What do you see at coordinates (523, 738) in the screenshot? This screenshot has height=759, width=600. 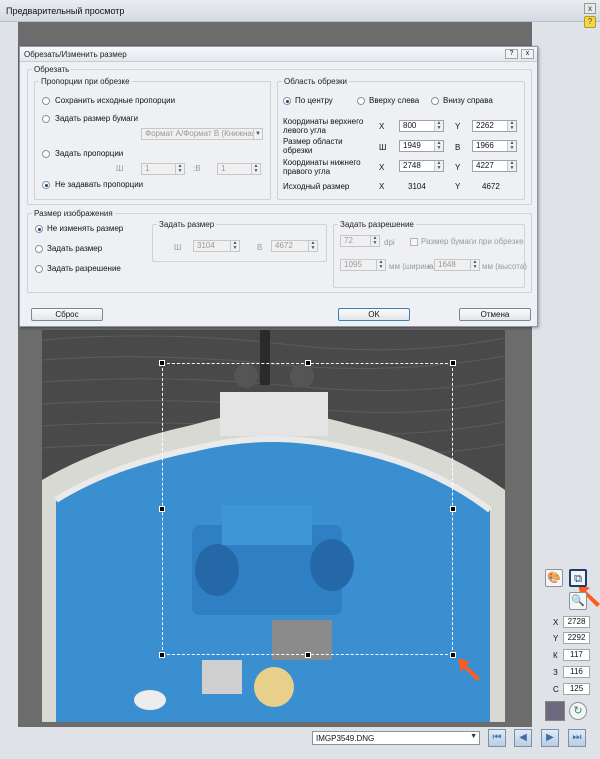 I see `prev-icon: ◀` at bounding box center [523, 738].